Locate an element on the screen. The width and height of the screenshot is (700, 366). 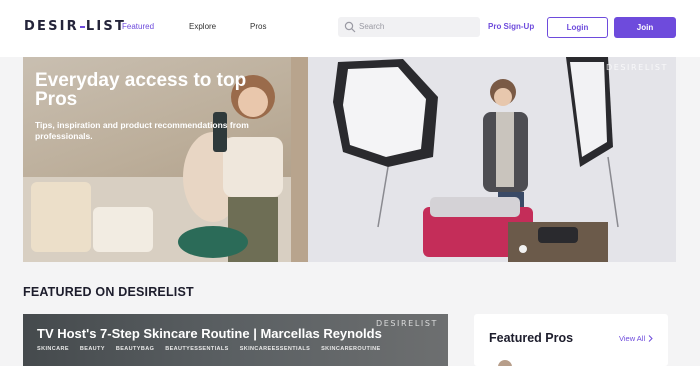
nav-pros: Pros is located at coordinates (258, 26).